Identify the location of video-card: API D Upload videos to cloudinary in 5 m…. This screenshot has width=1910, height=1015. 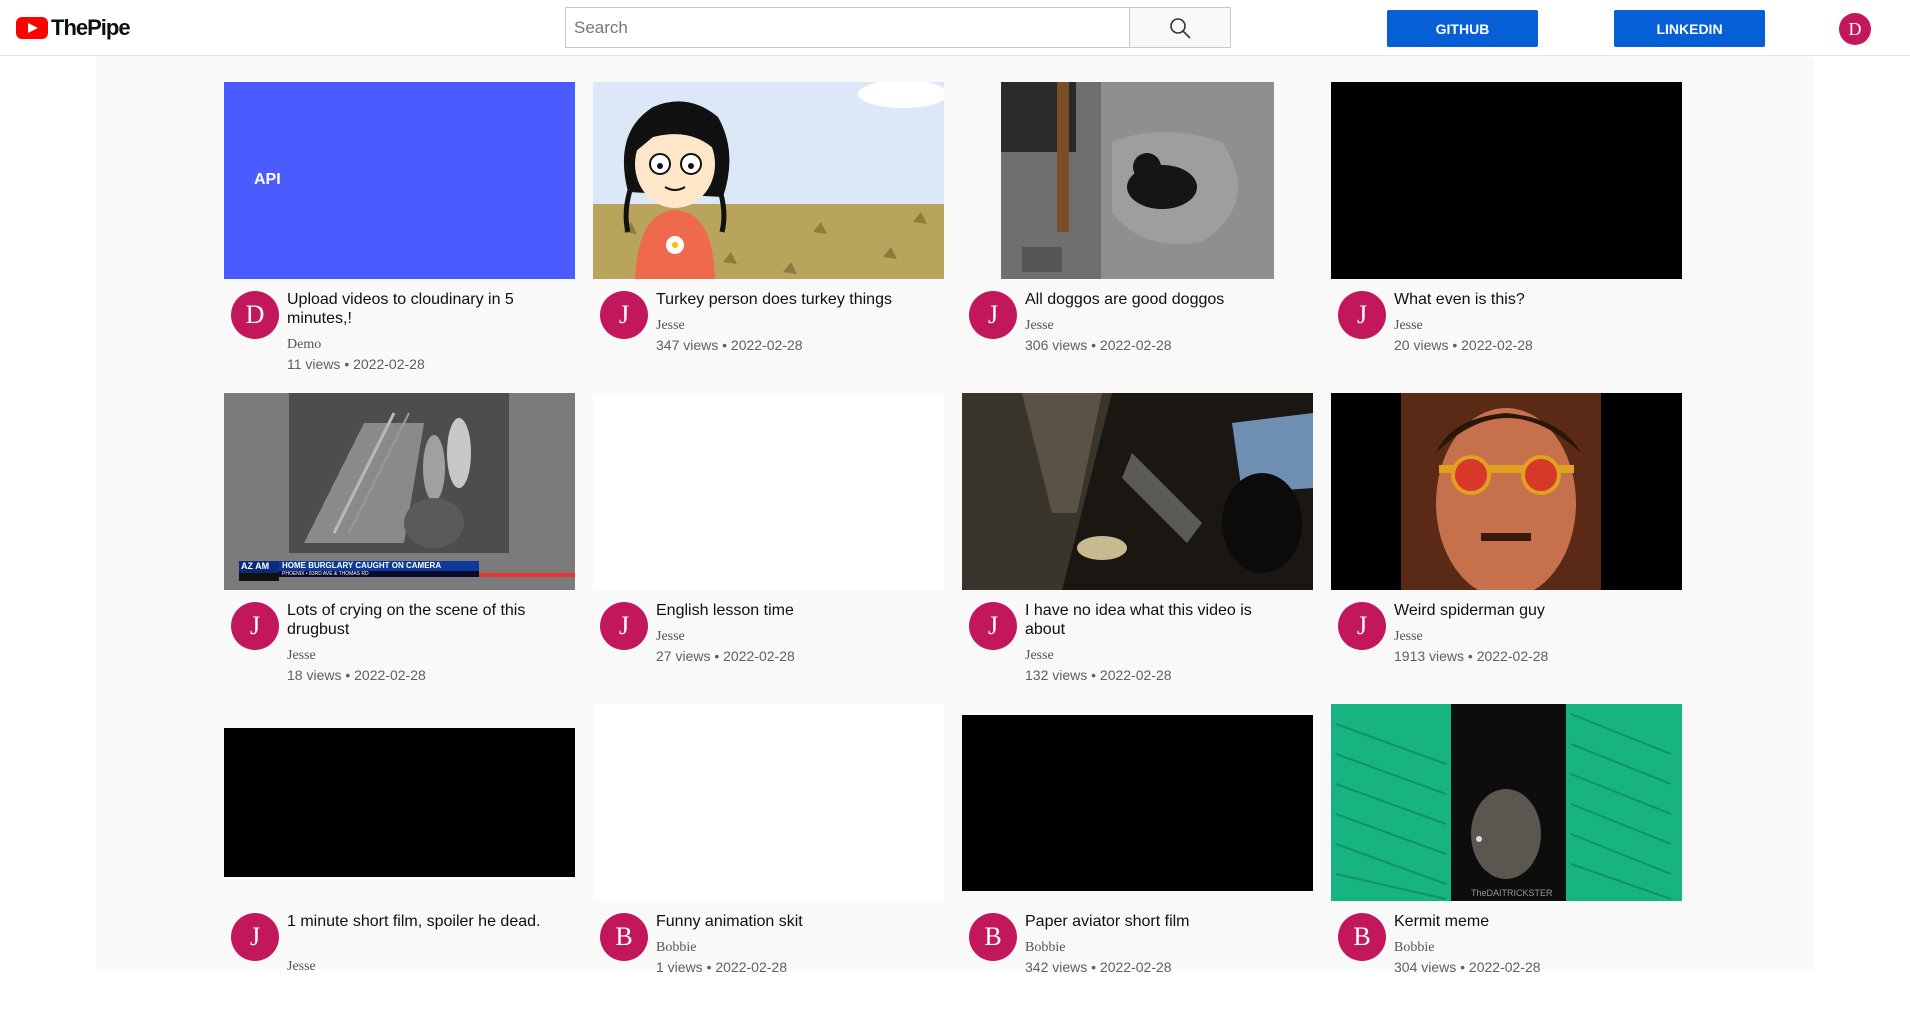
(399, 237).